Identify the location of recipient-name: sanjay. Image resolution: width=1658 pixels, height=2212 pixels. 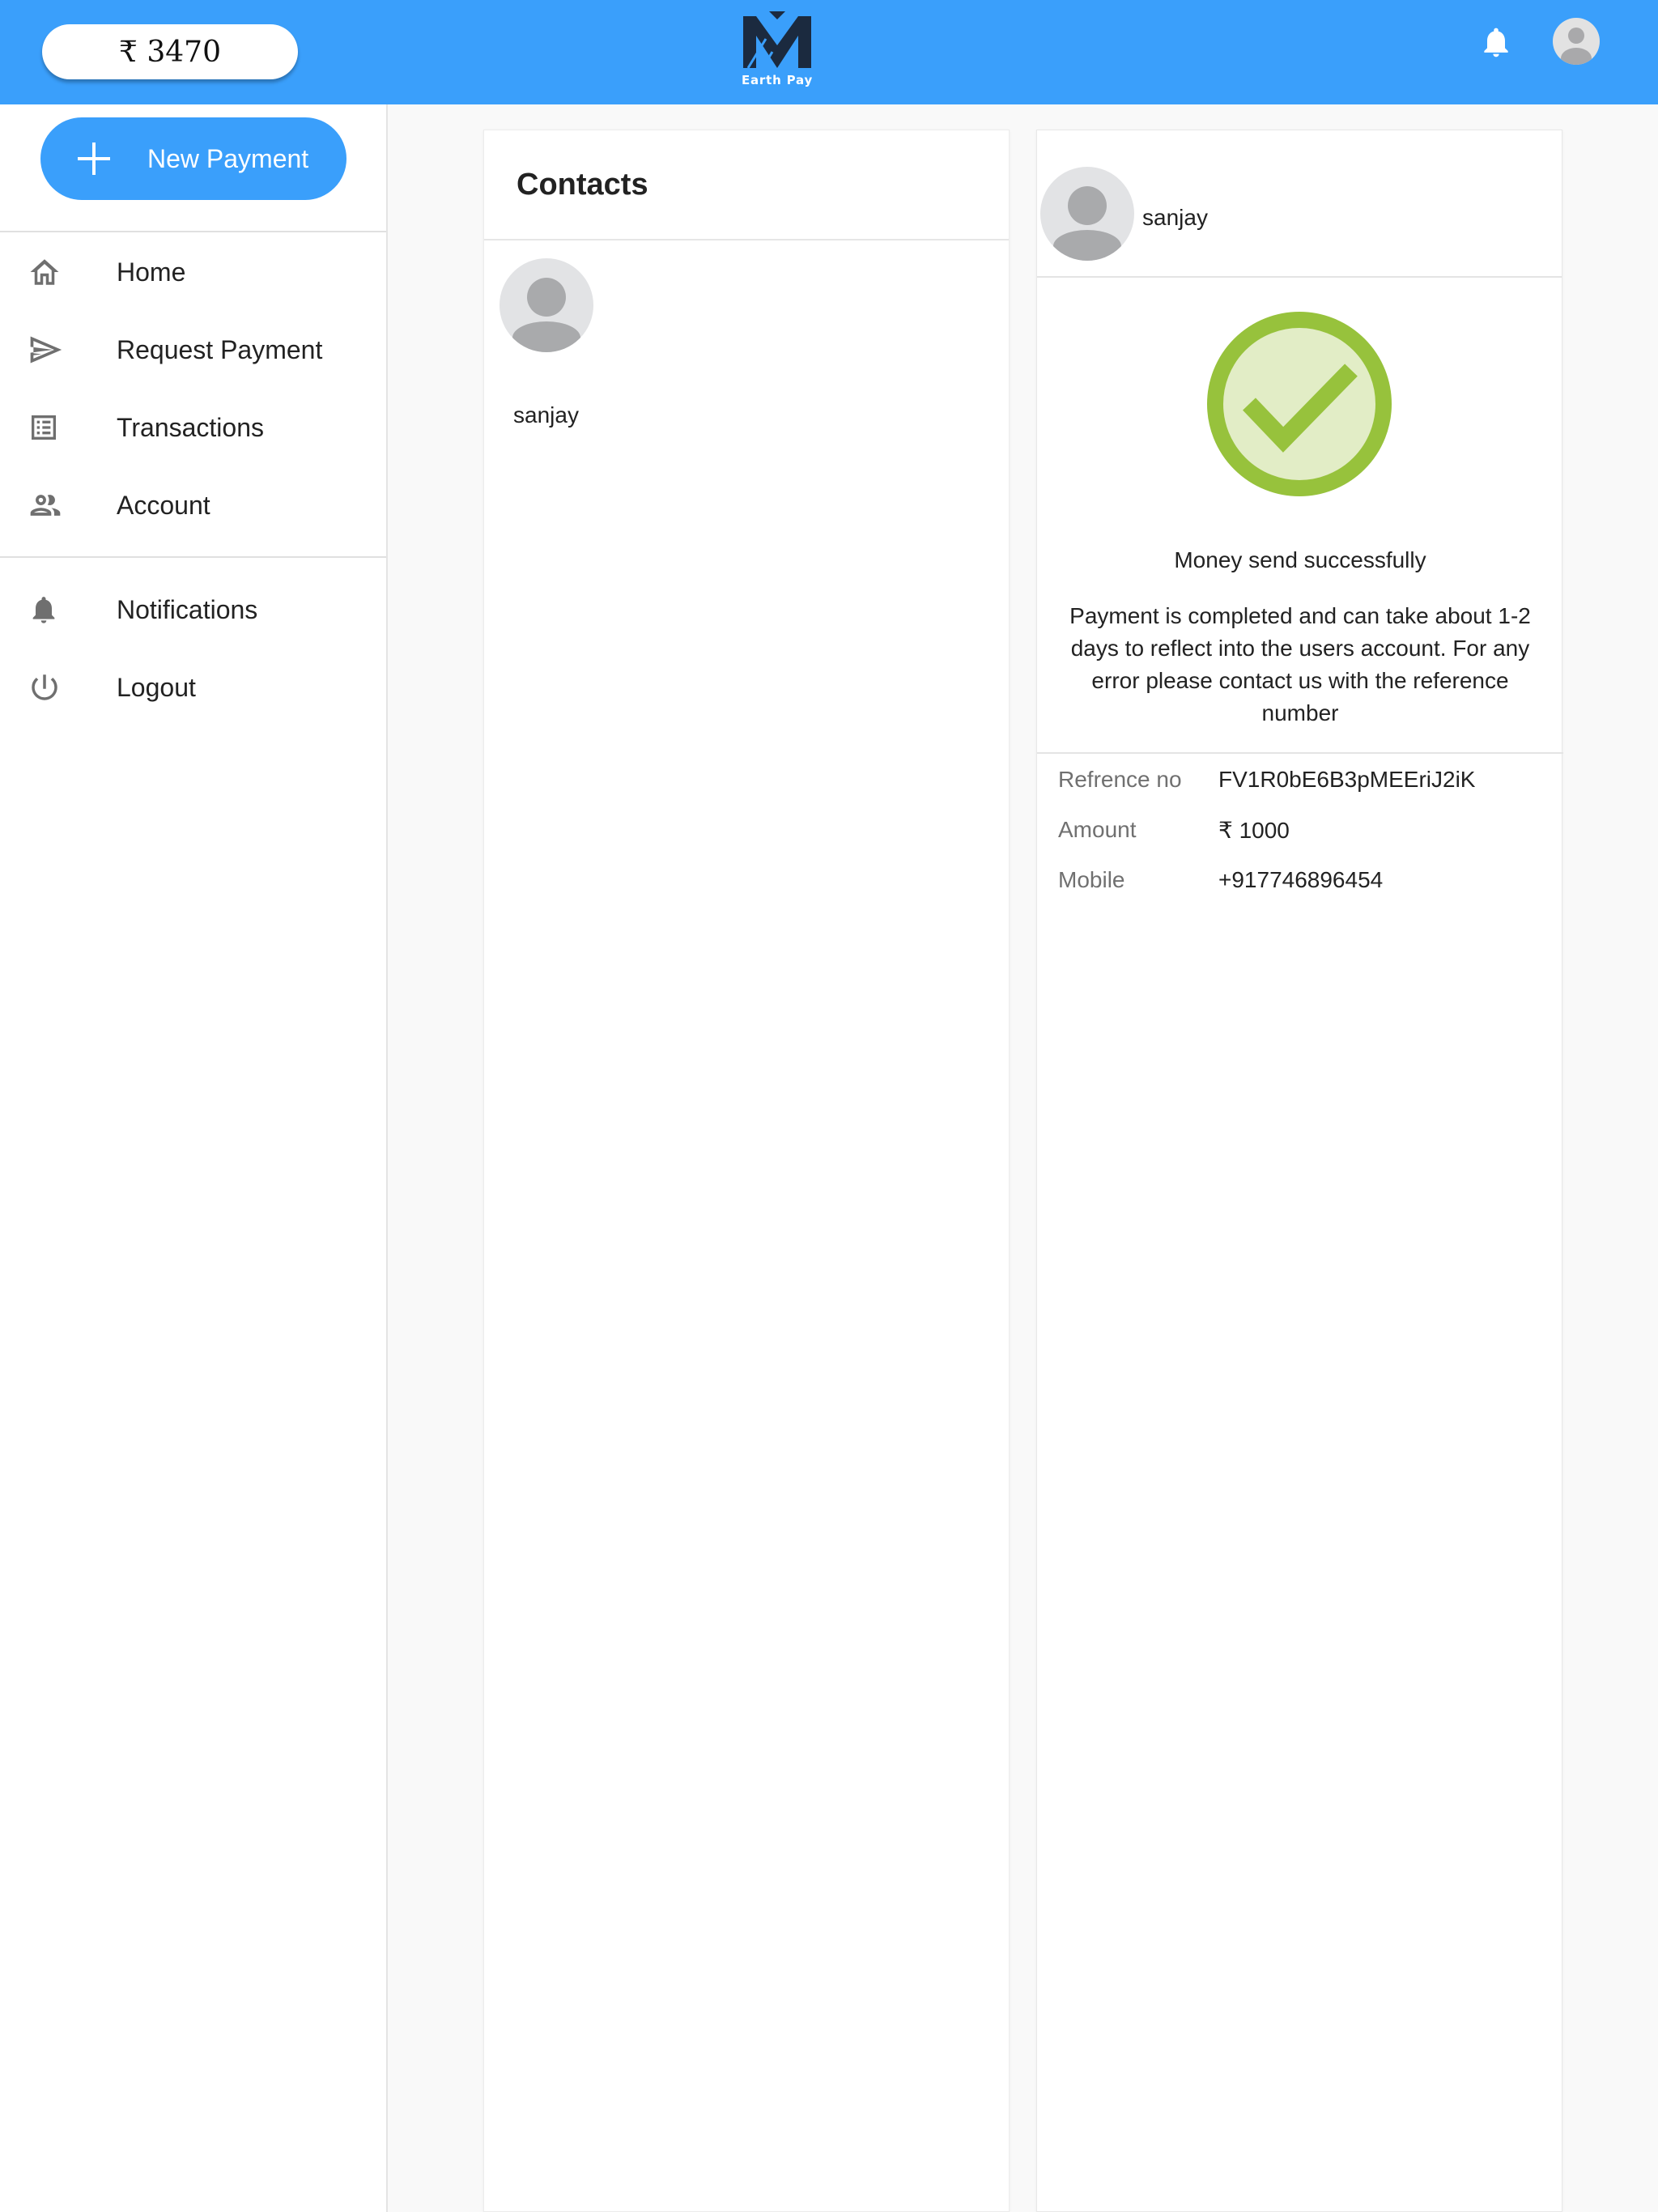
(1175, 217).